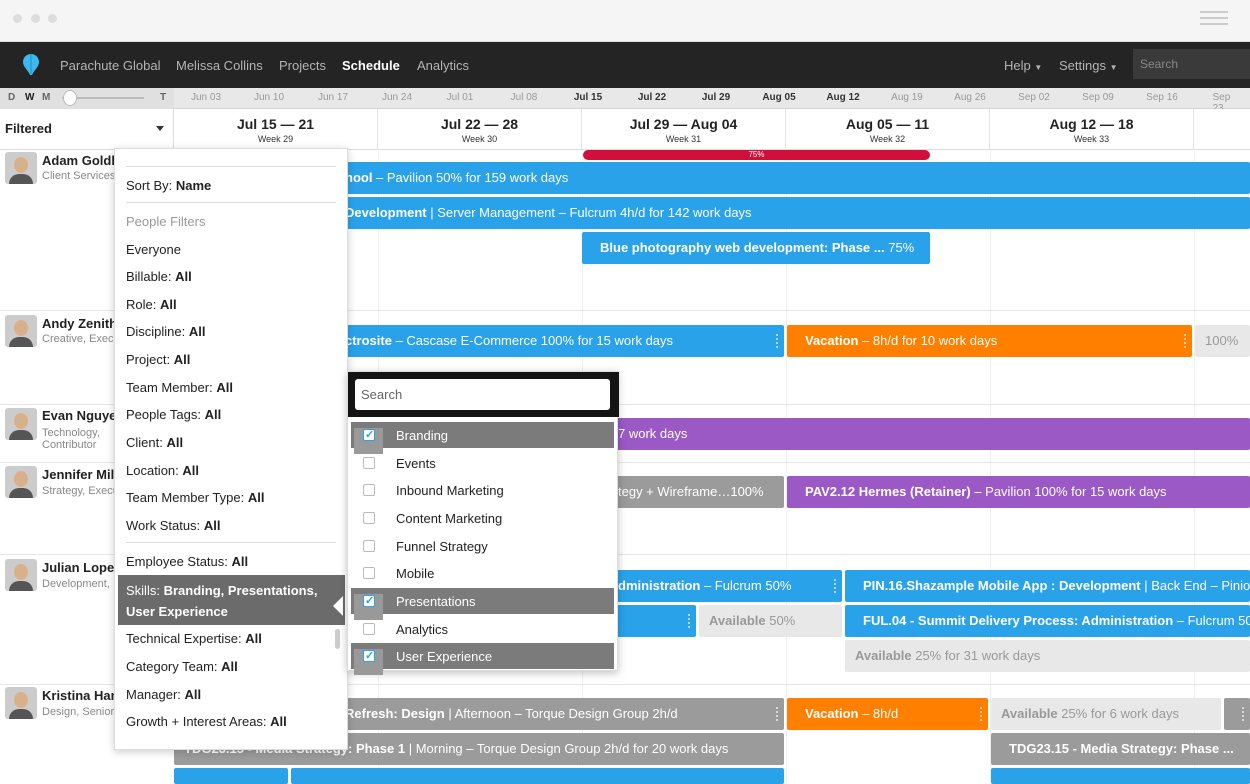  Describe the element at coordinates (1034, 97) in the screenshot. I see `timeline-date: Sep 02` at that location.